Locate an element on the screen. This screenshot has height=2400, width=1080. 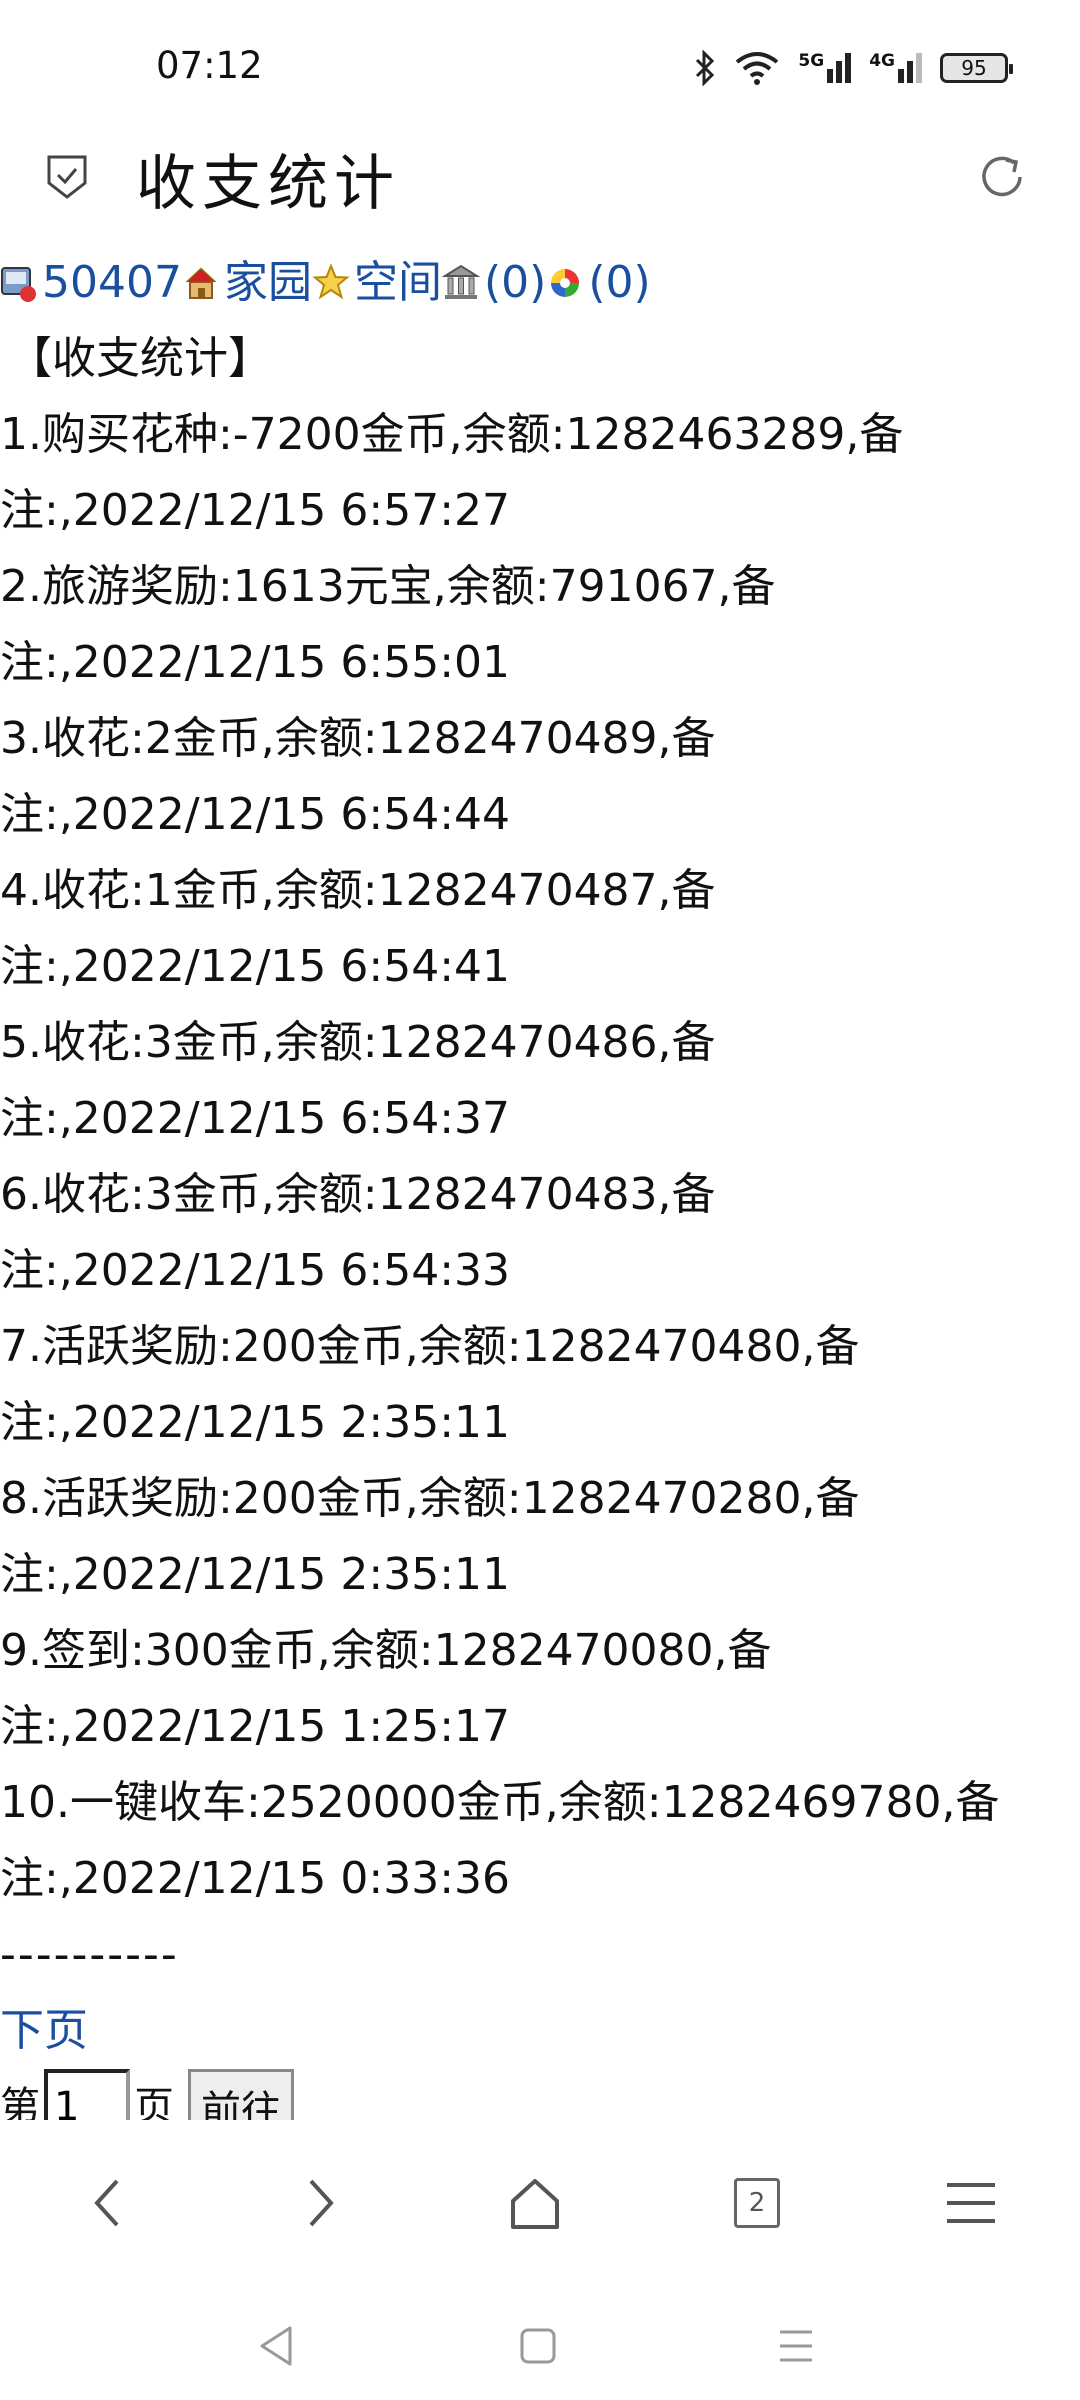
status-icons: 5G 4G 95 is located at coordinates (853, 68).